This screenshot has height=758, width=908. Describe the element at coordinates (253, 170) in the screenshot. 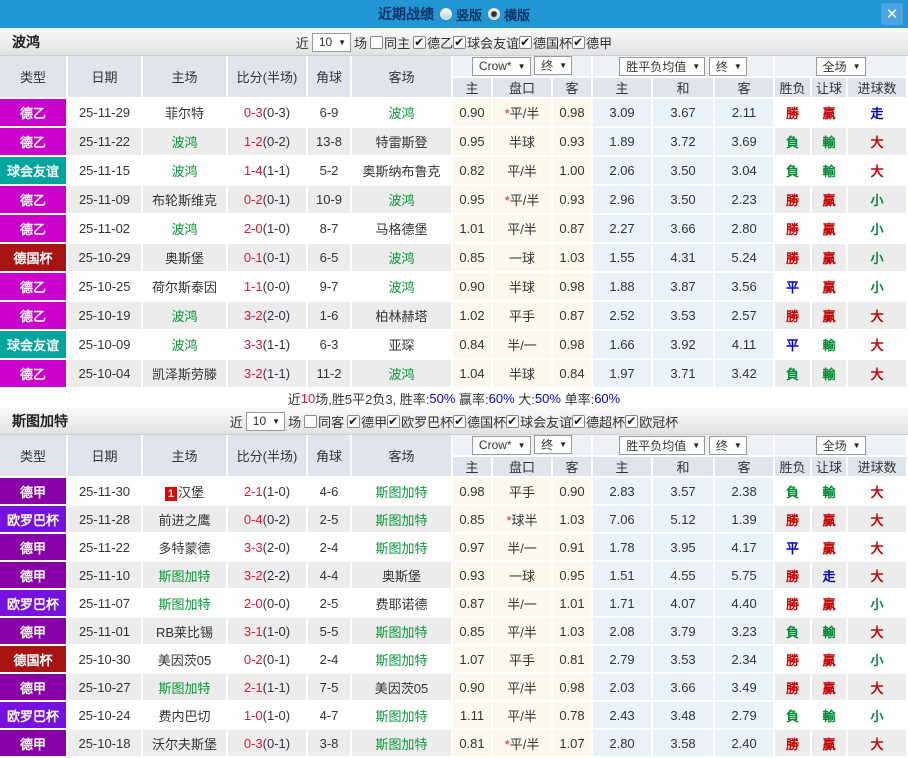

I see `fulltime-score: 1-4` at that location.